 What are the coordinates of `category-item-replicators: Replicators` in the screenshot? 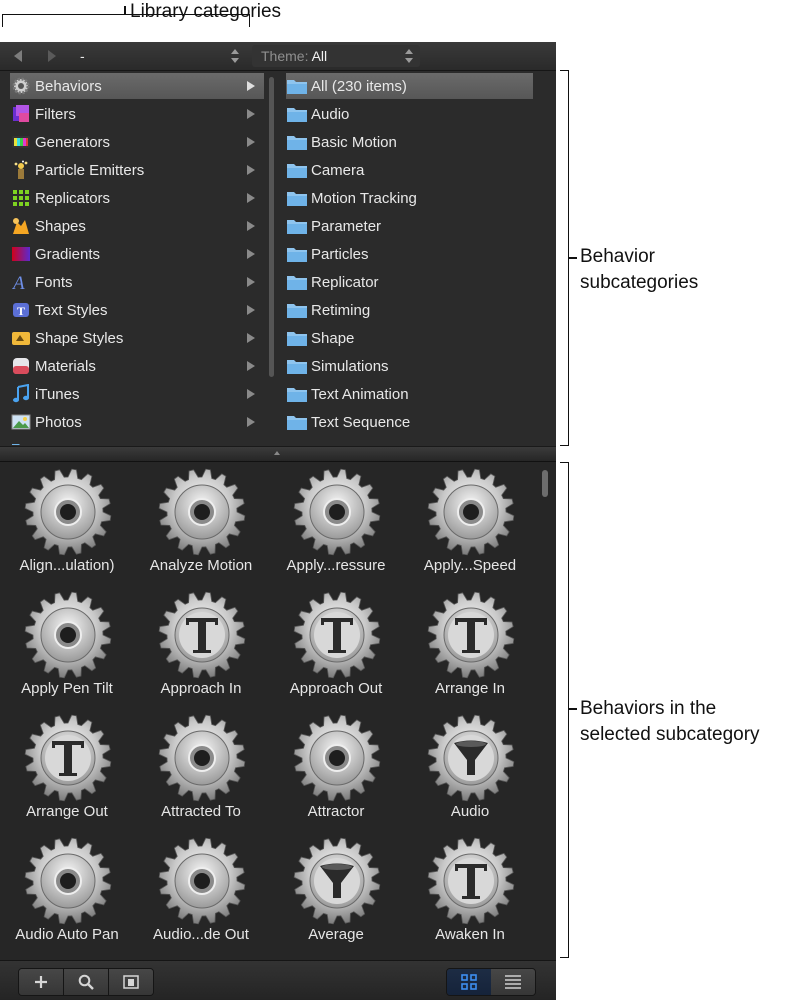 It's located at (137, 198).